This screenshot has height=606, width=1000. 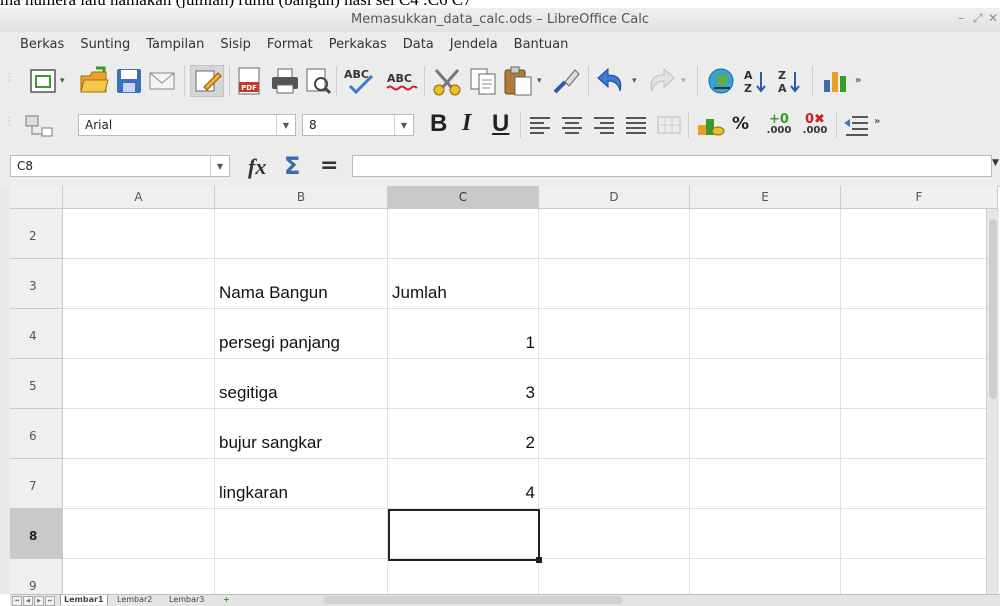 I want to click on column-header-b: B, so click(x=301, y=197).